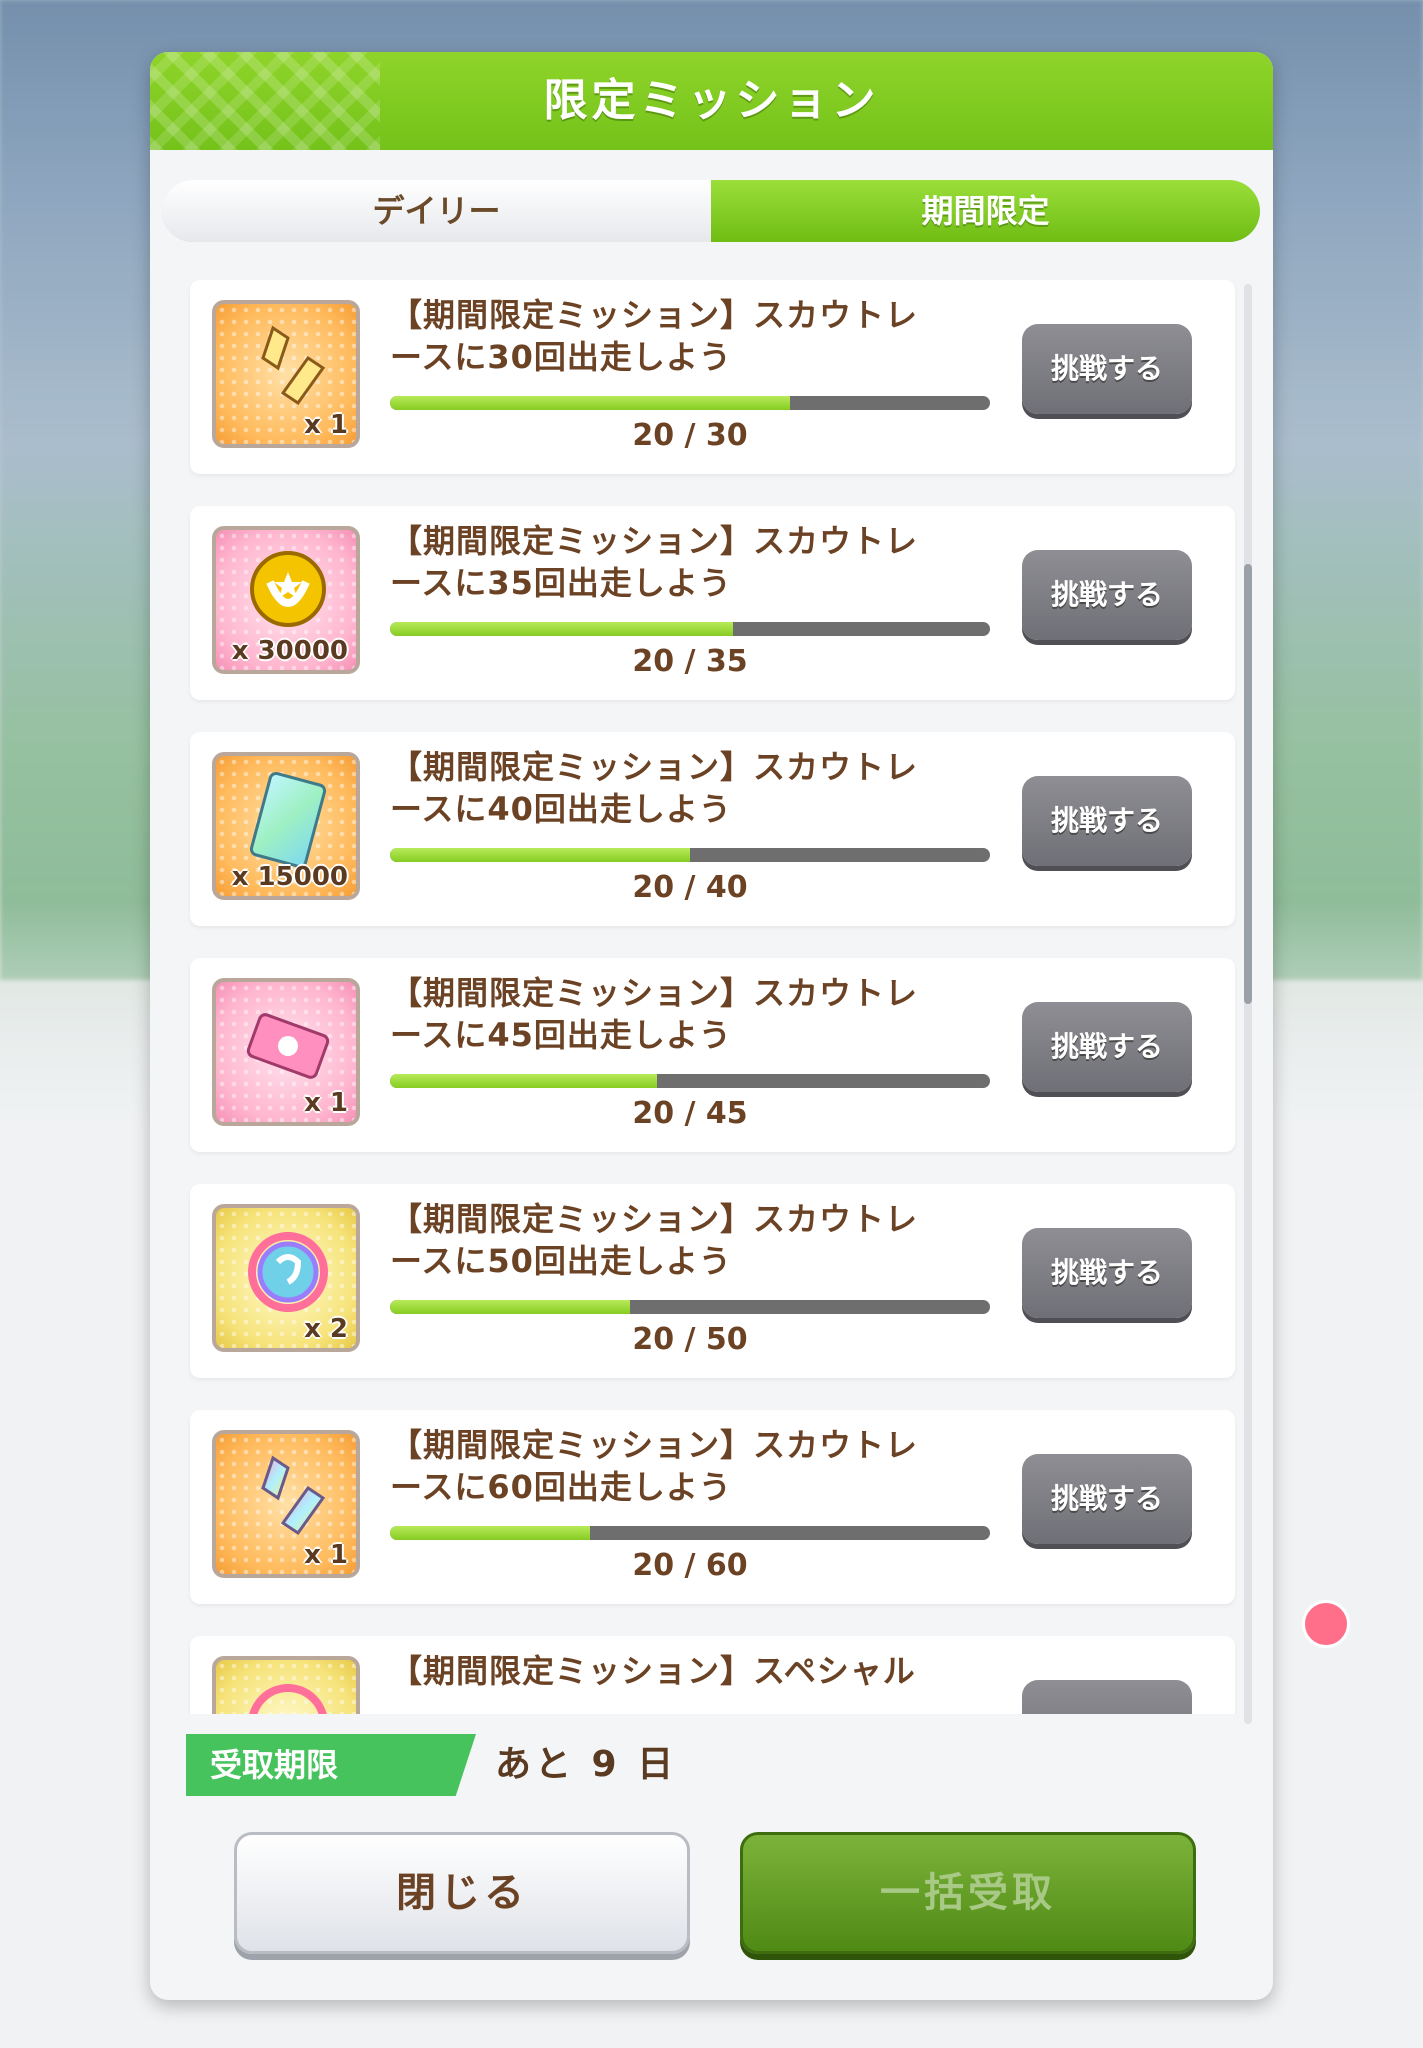 This screenshot has width=1423, height=2048. Describe the element at coordinates (654, 1014) in the screenshot. I see `mission-title: 【期間限定ミッション】スカウトレ ースに45回出走しよう` at that location.